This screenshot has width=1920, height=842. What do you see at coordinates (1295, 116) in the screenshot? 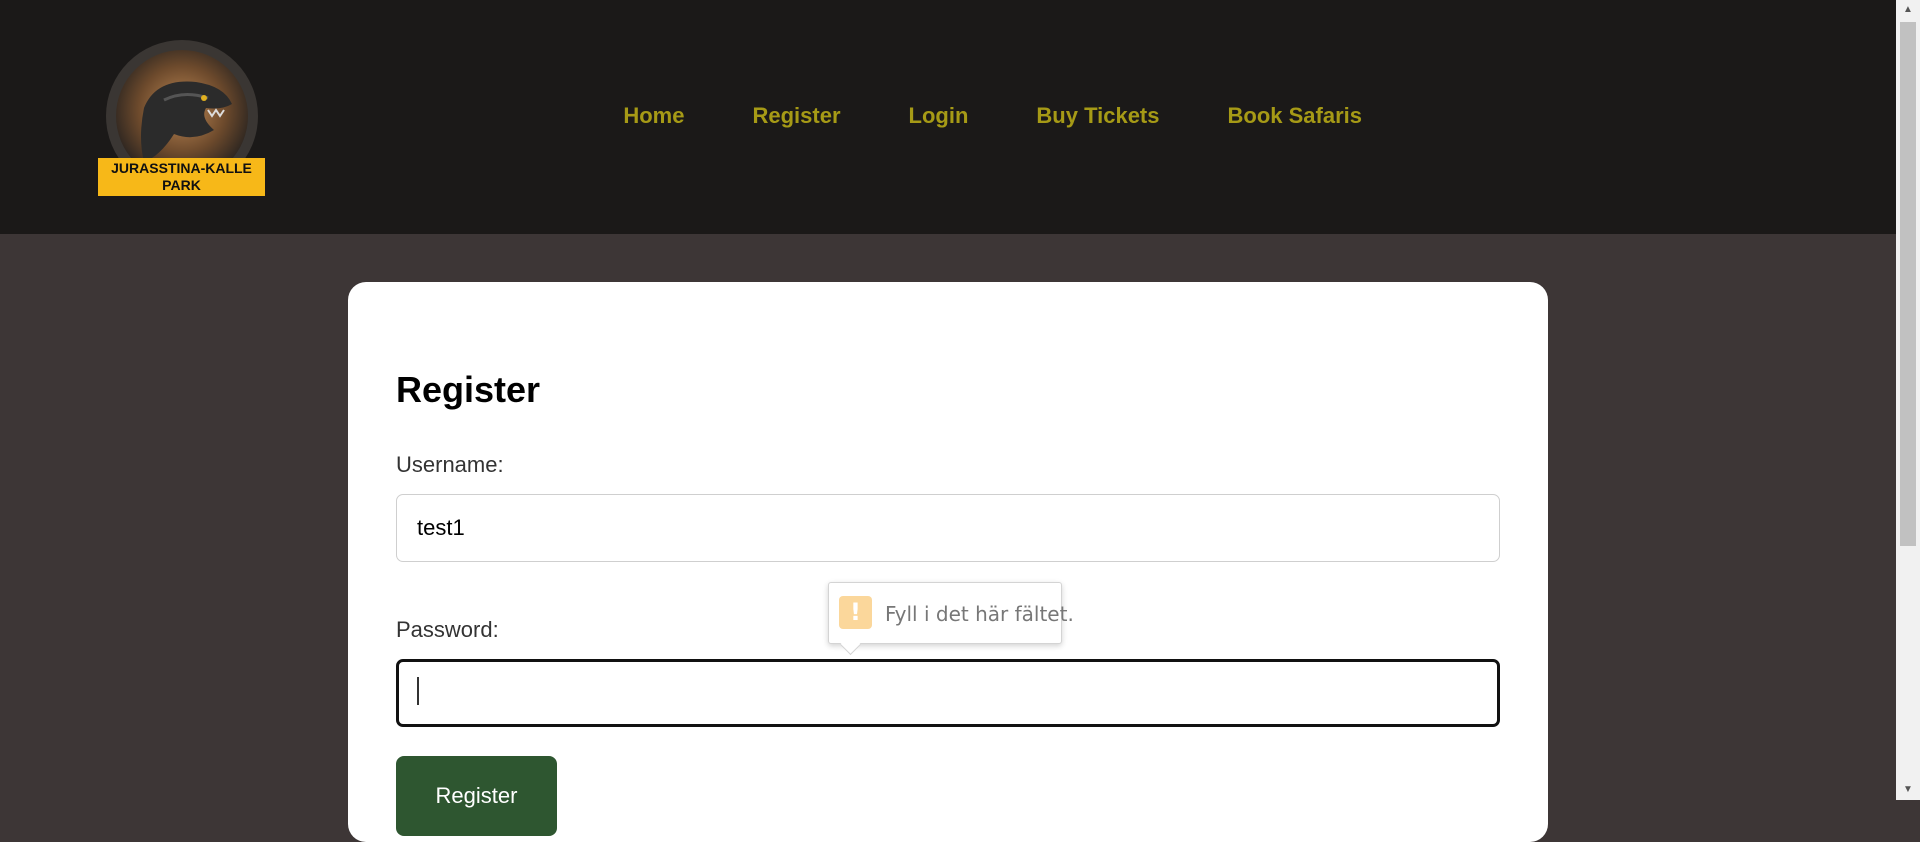
I see `nav-book-safaris-link: Book Safaris` at bounding box center [1295, 116].